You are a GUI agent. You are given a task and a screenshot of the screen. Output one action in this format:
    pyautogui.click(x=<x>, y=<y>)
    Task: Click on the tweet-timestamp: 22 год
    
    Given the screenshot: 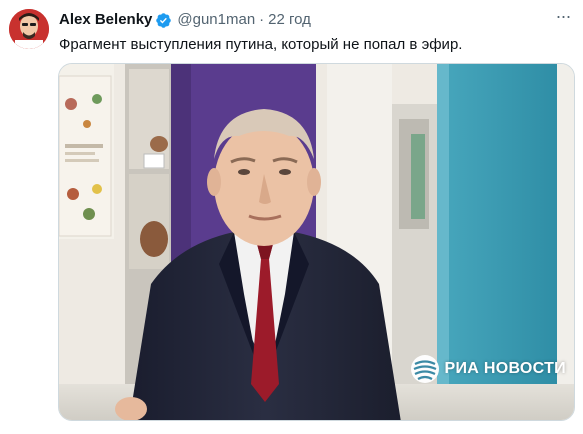 What is the action you would take?
    pyautogui.click(x=289, y=20)
    